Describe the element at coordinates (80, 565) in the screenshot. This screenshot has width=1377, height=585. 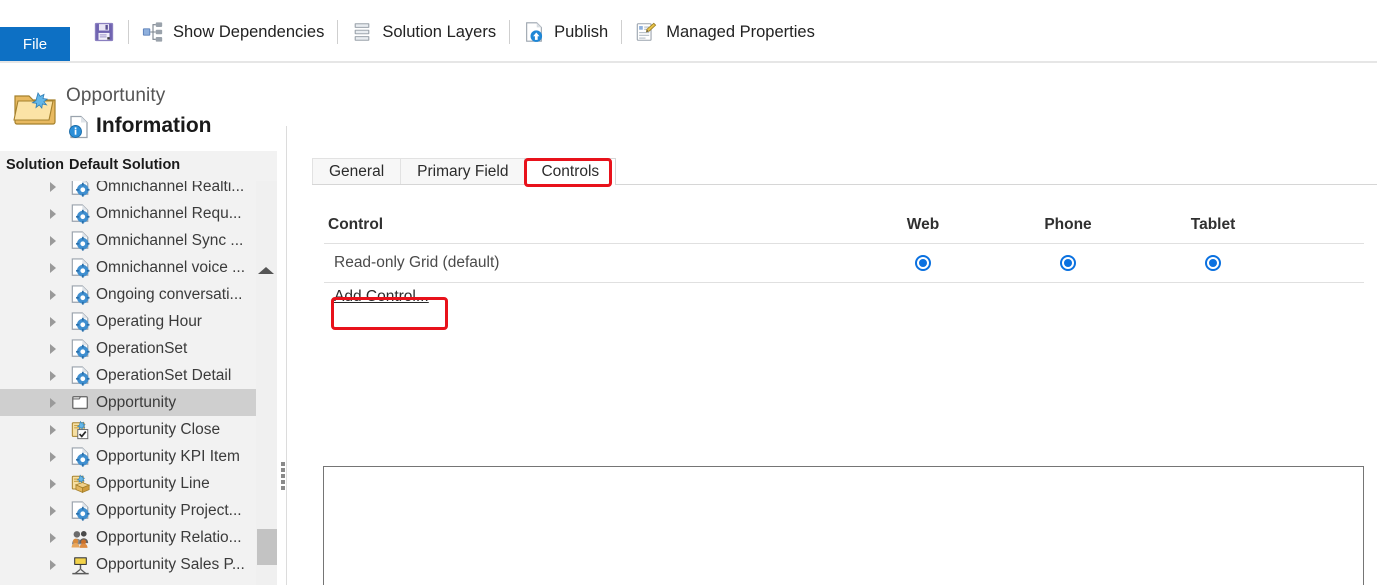
I see `entity-process-icon` at that location.